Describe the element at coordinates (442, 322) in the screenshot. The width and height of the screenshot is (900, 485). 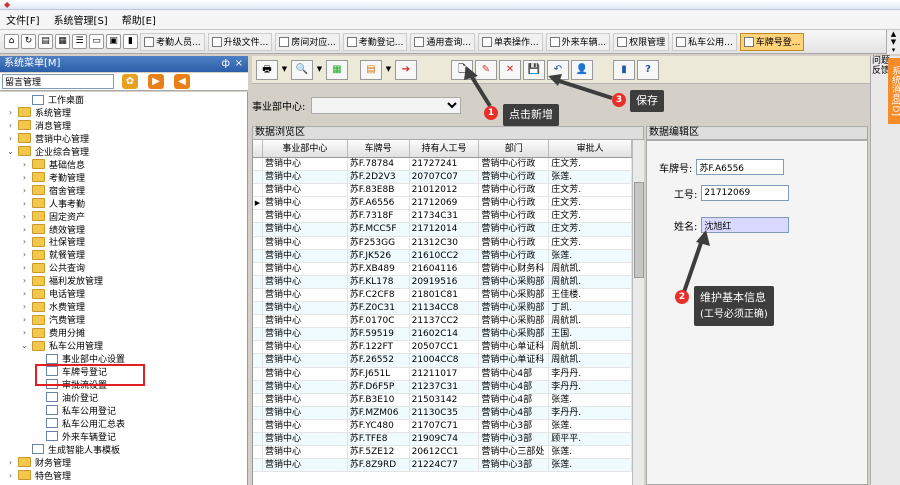
I see `table-row: 营销中心 苏F.0170C 21137CC2 营销中心采购部 周航凯.` at that location.